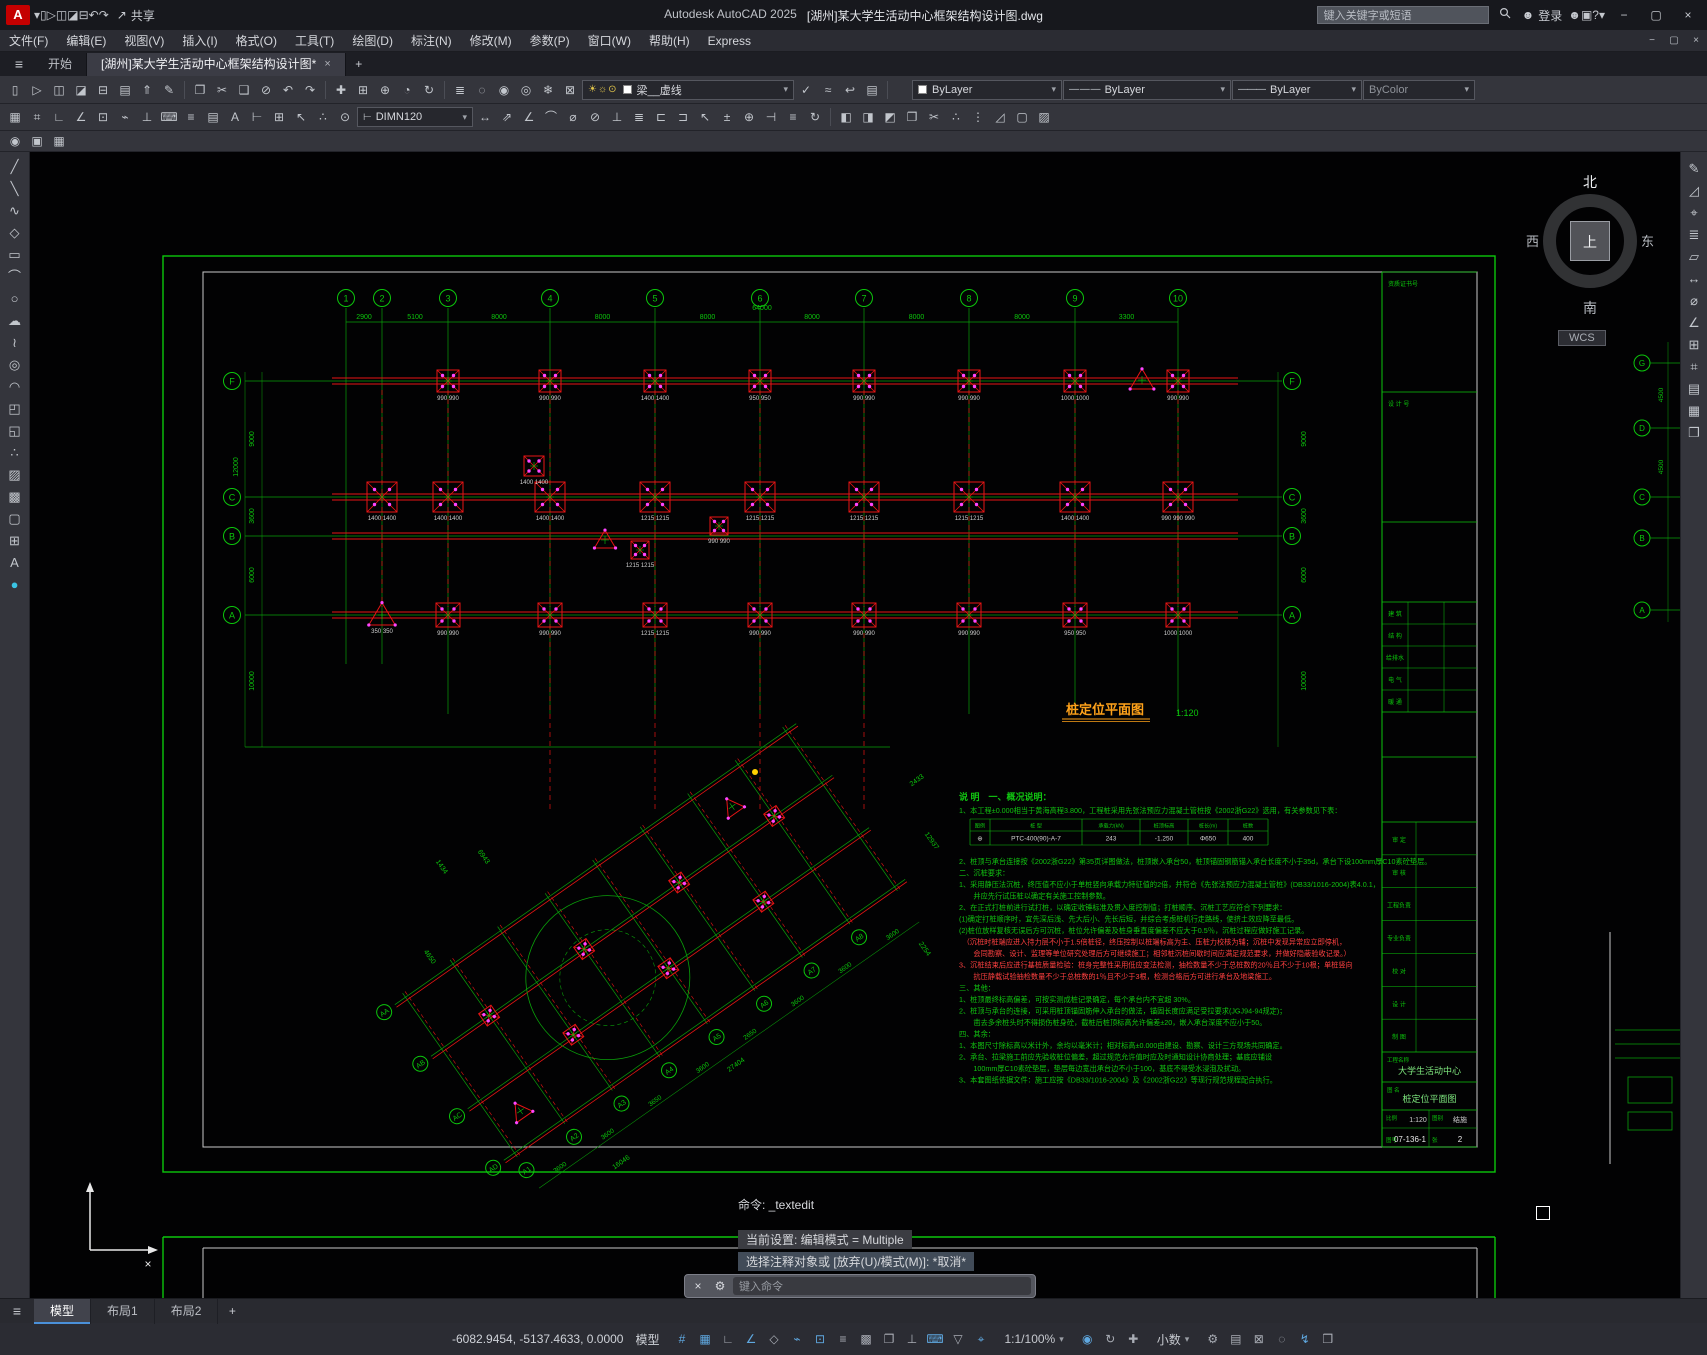 Image resolution: width=1707 pixels, height=1355 pixels. Describe the element at coordinates (15, 167) in the screenshot. I see `line-icon: ╱` at that location.